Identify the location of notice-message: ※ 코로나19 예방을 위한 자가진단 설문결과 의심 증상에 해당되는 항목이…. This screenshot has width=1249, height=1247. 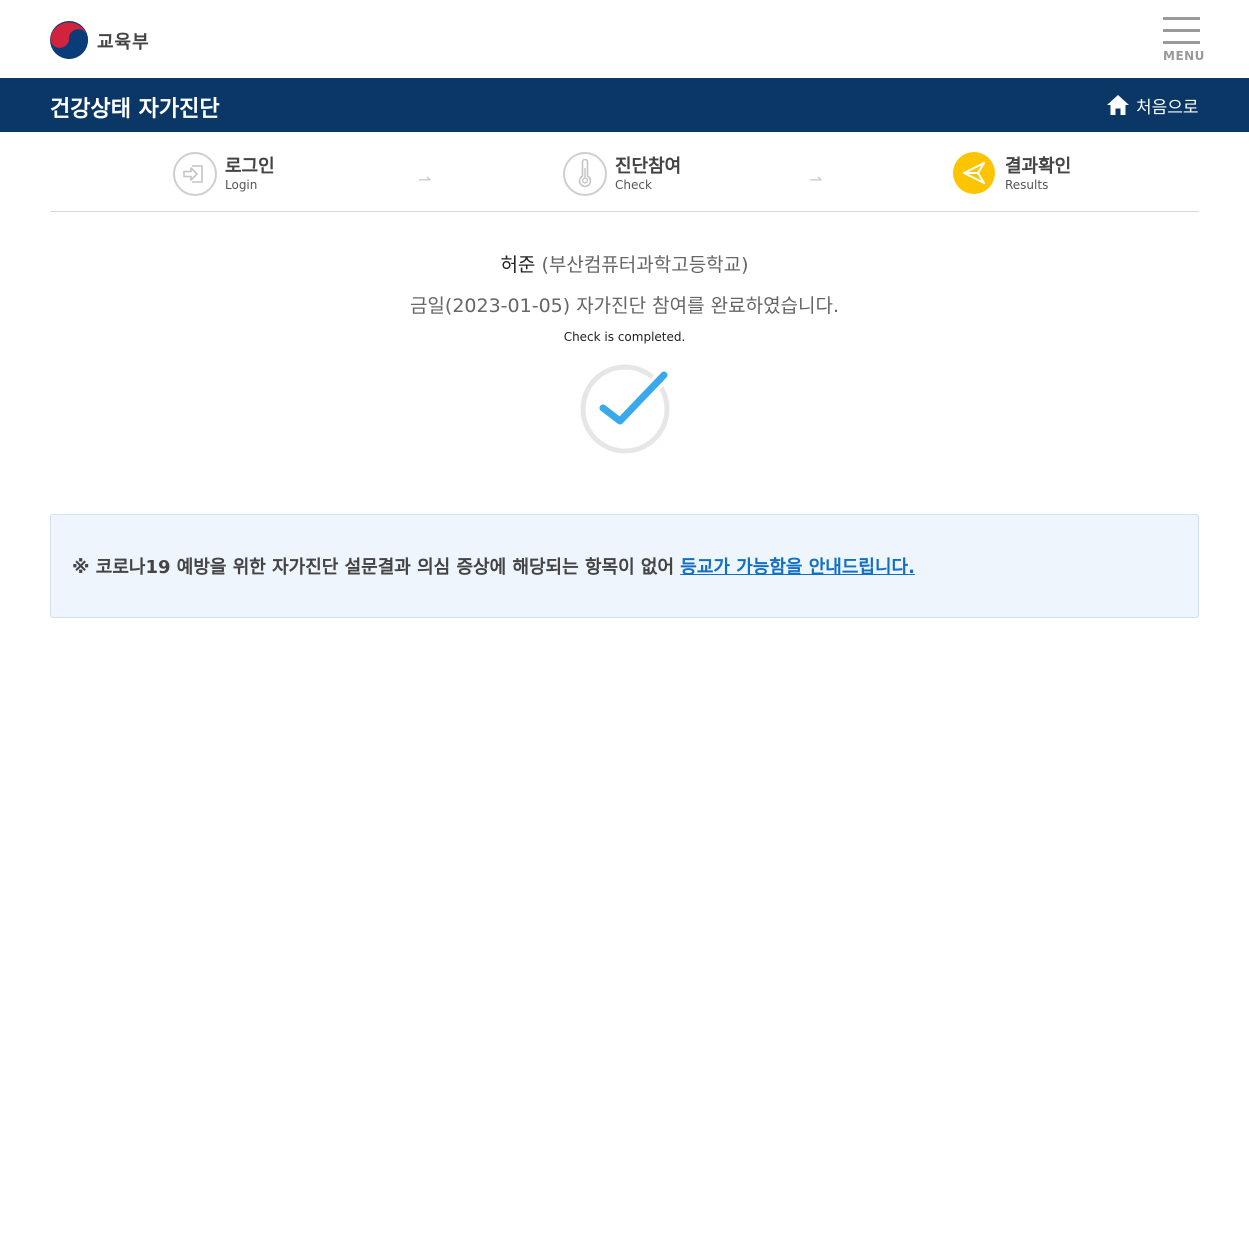
(376, 567).